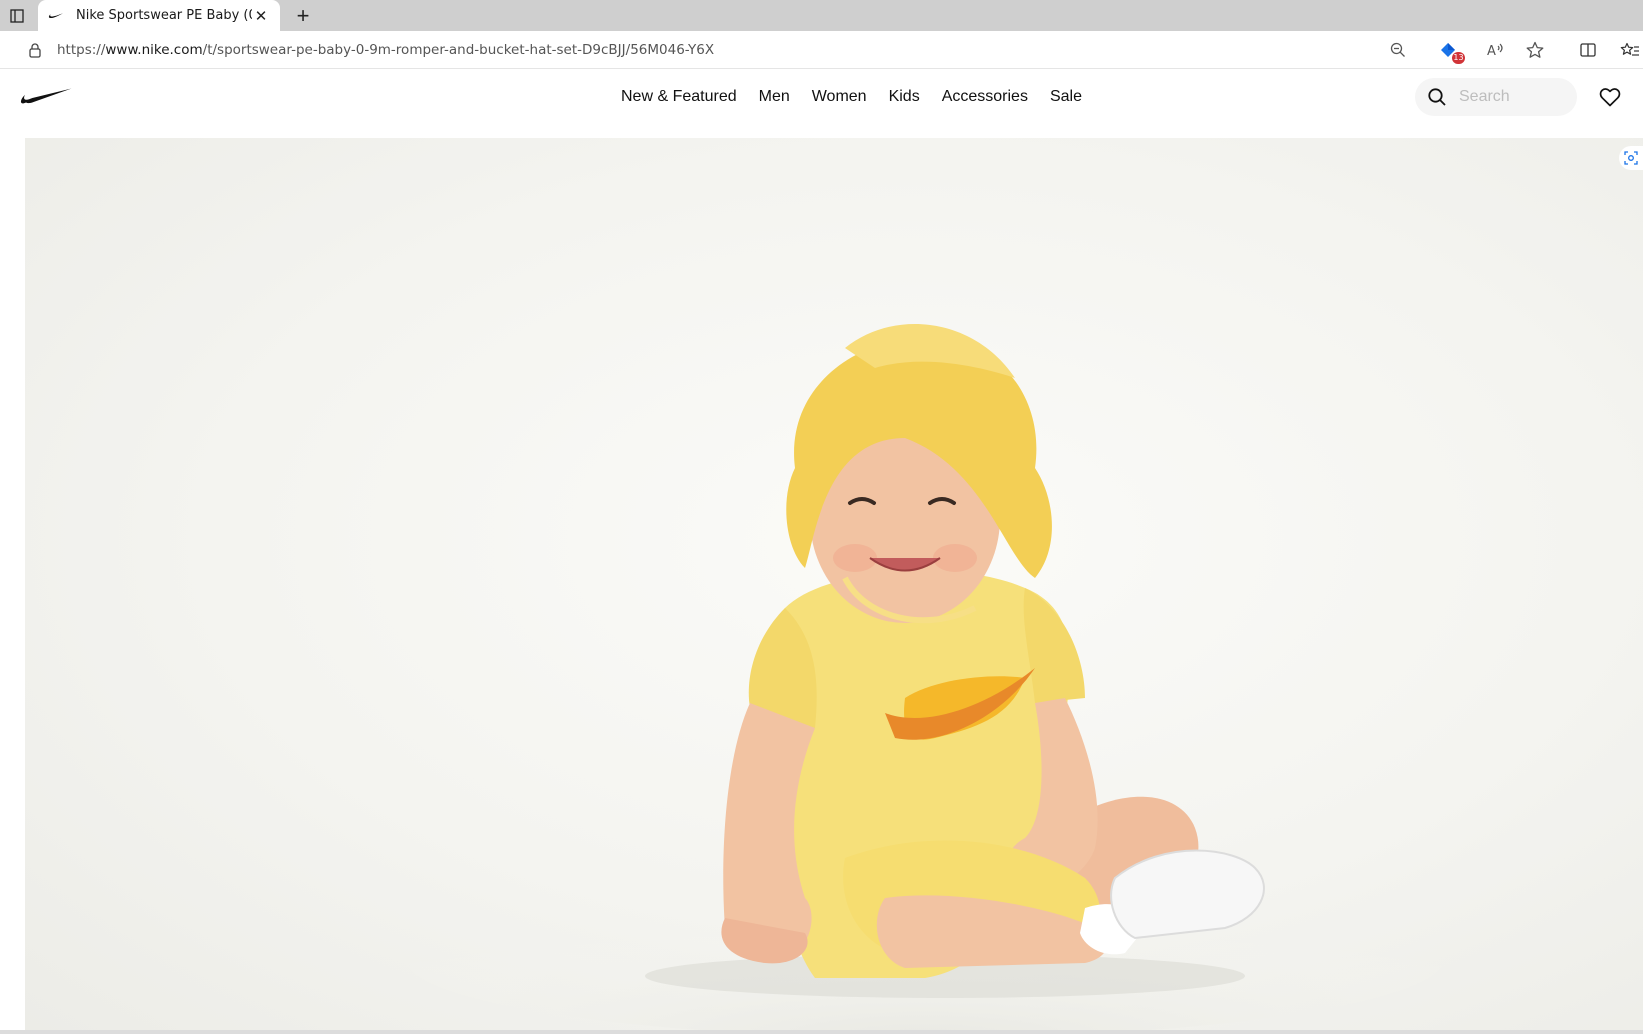 The width and height of the screenshot is (1643, 1034). Describe the element at coordinates (164, 15) in the screenshot. I see `tab-title: Nike Sportswear PE Baby (0-9M)` at that location.